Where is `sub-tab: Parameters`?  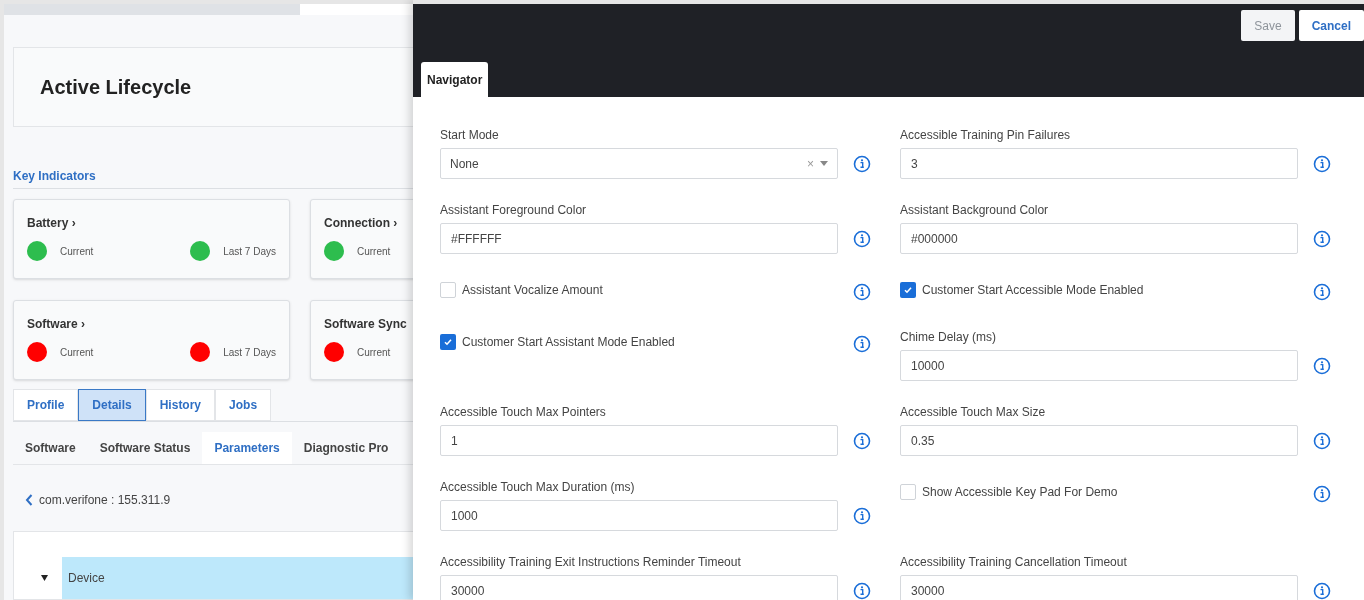
sub-tab: Parameters is located at coordinates (247, 448).